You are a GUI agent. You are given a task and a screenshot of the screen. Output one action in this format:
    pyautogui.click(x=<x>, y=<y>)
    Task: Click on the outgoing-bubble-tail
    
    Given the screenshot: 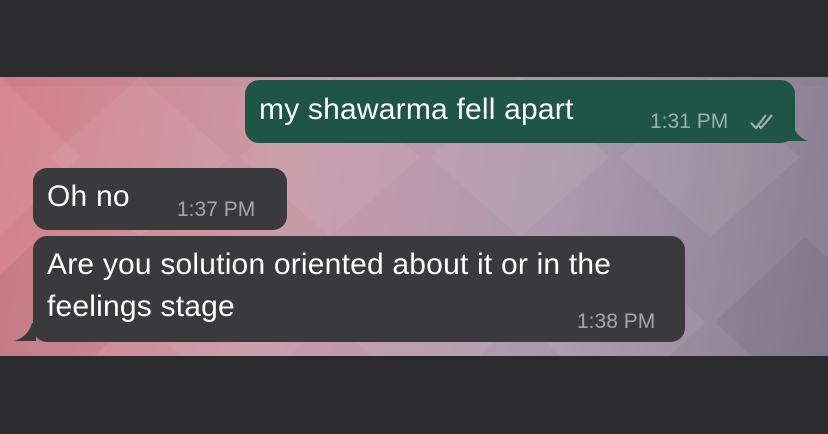 What is the action you would take?
    pyautogui.click(x=798, y=132)
    